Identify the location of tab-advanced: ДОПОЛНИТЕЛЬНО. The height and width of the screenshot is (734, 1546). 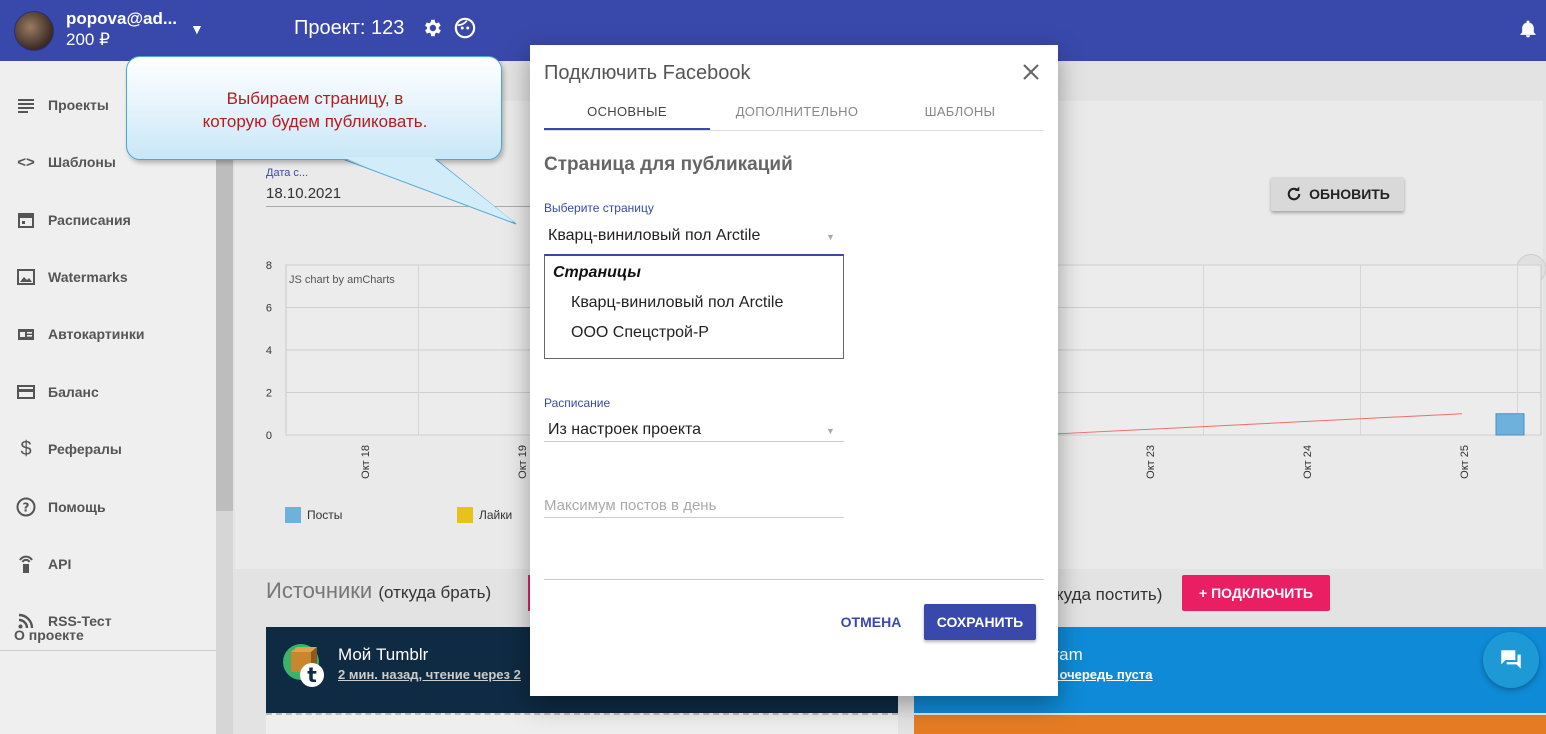
(797, 111).